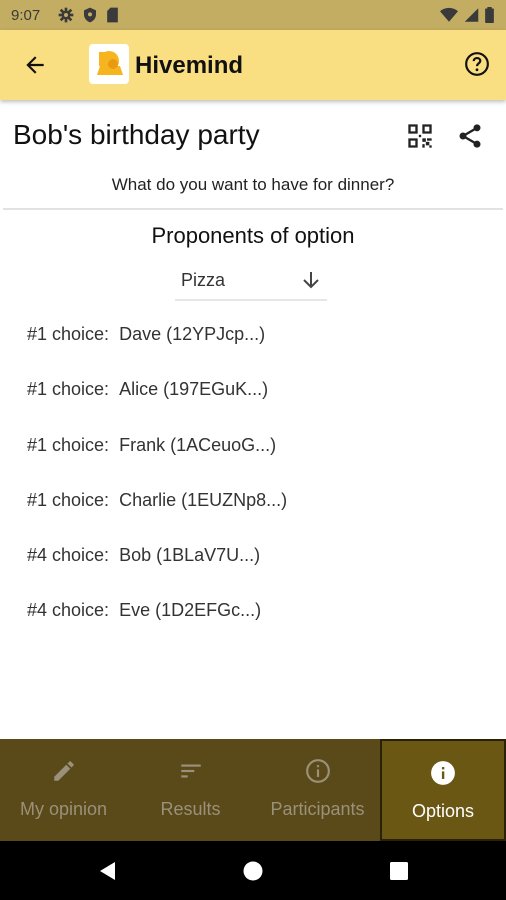 The width and height of the screenshot is (506, 900). I want to click on proponents-heading: Proponents of option, so click(253, 235).